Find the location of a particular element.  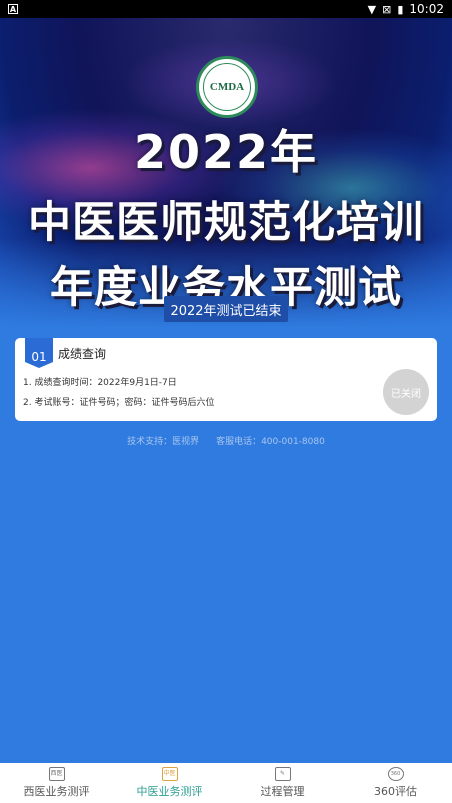

edit-document-icon: ✎ is located at coordinates (282, 774).